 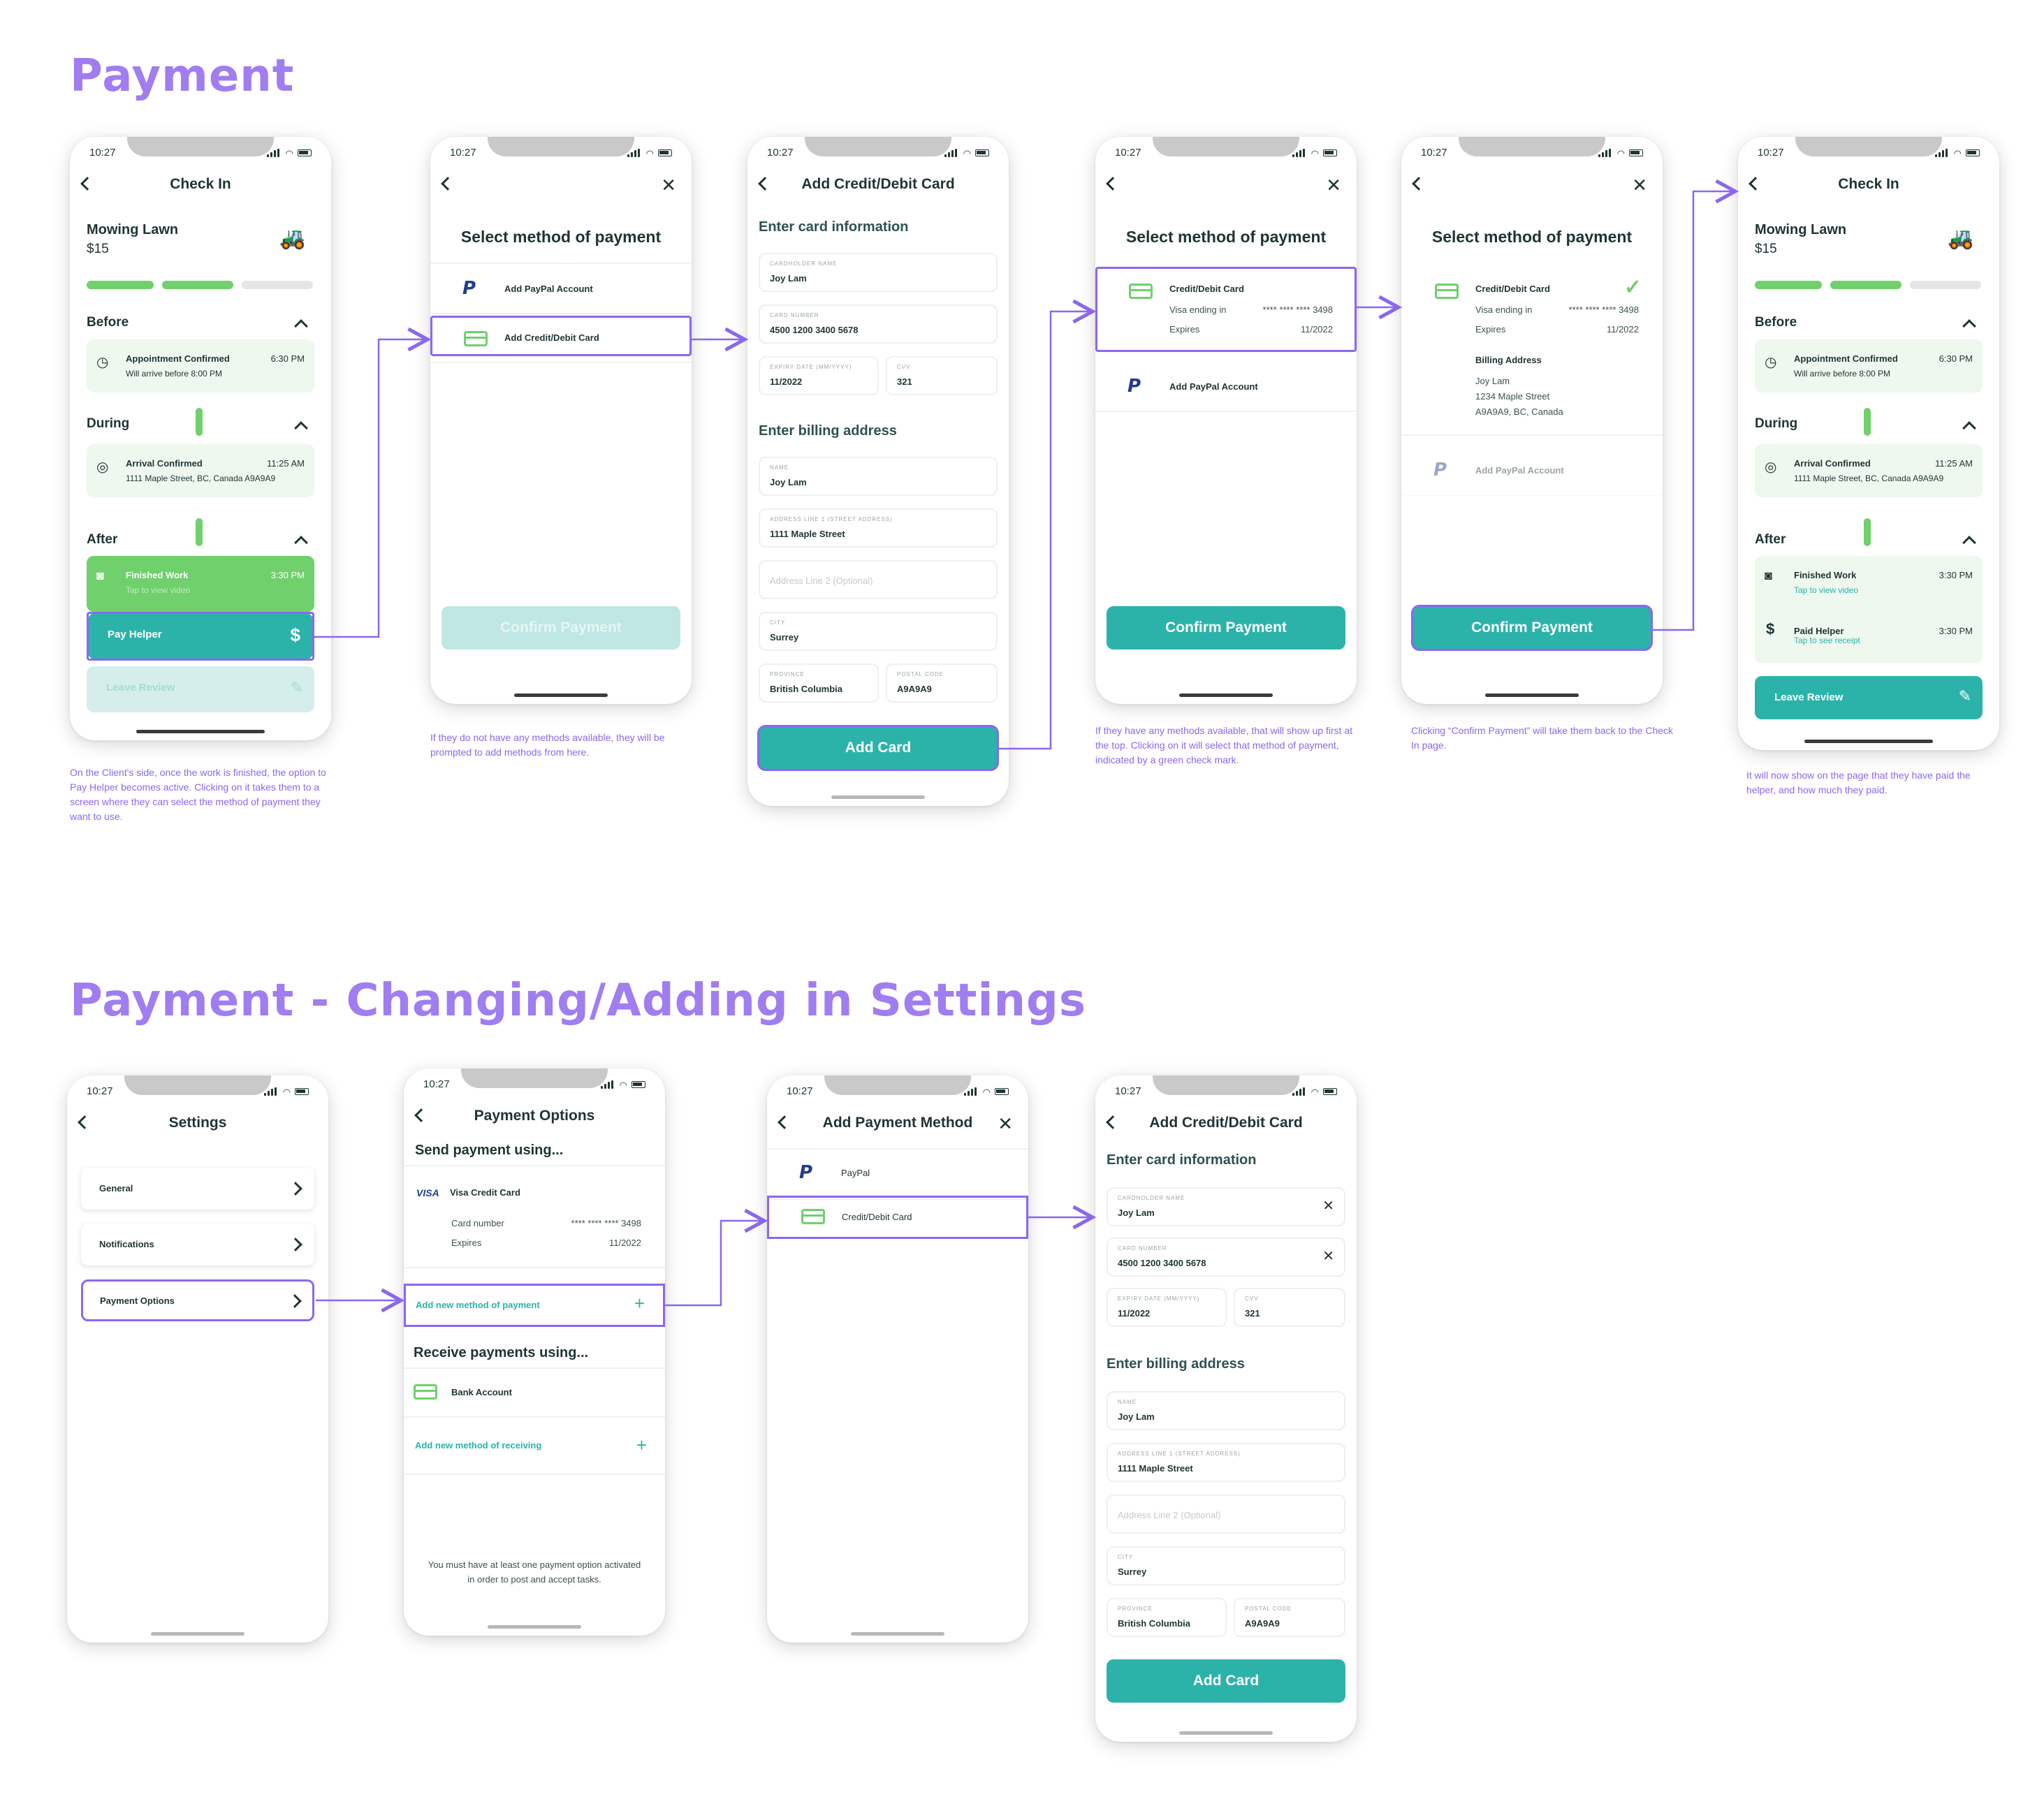 I want to click on event-title: Paid Helper, so click(x=1819, y=631).